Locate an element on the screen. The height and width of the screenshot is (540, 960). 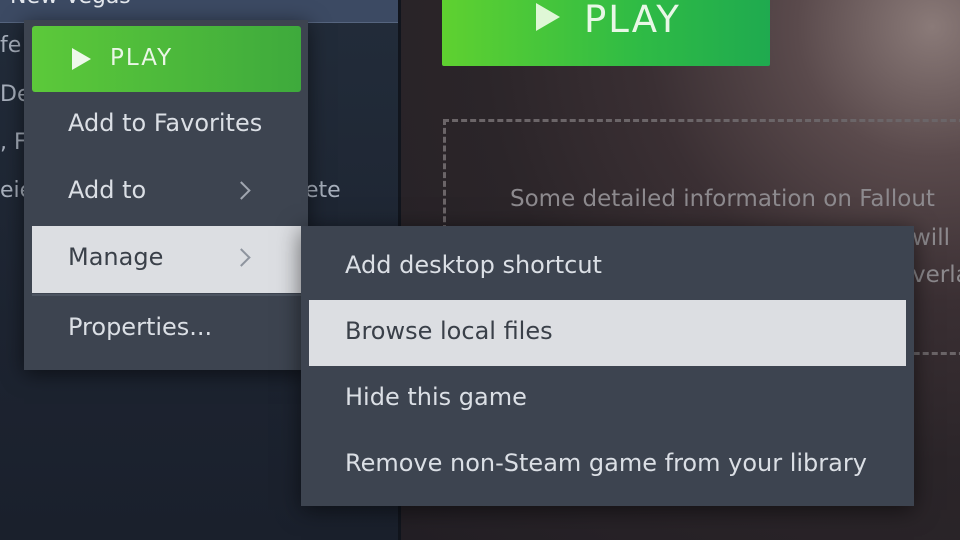
context-play-button: PLAY is located at coordinates (166, 59).